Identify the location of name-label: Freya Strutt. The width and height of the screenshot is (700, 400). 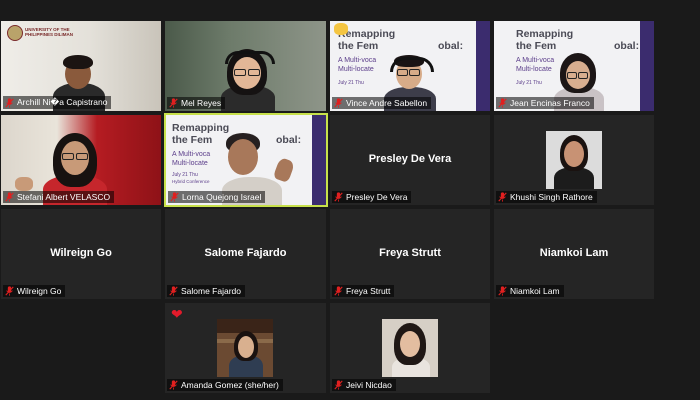
(363, 291).